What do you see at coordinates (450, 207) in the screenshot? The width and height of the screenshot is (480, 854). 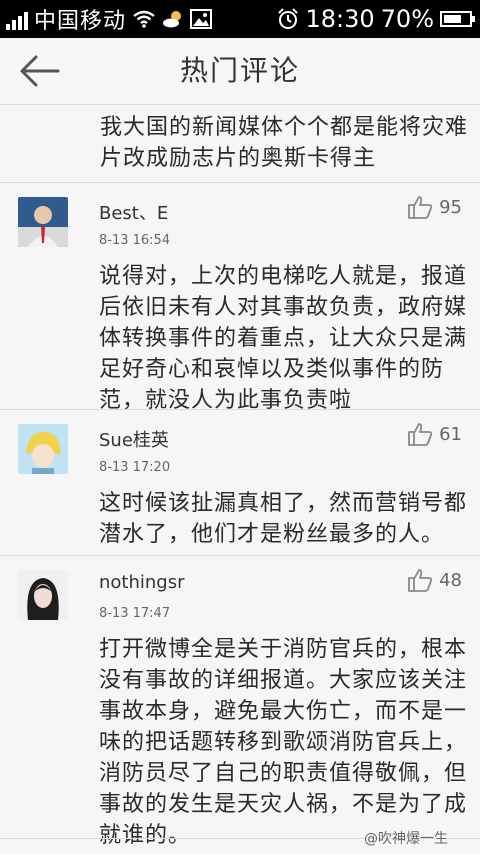 I see `like-count: 95` at bounding box center [450, 207].